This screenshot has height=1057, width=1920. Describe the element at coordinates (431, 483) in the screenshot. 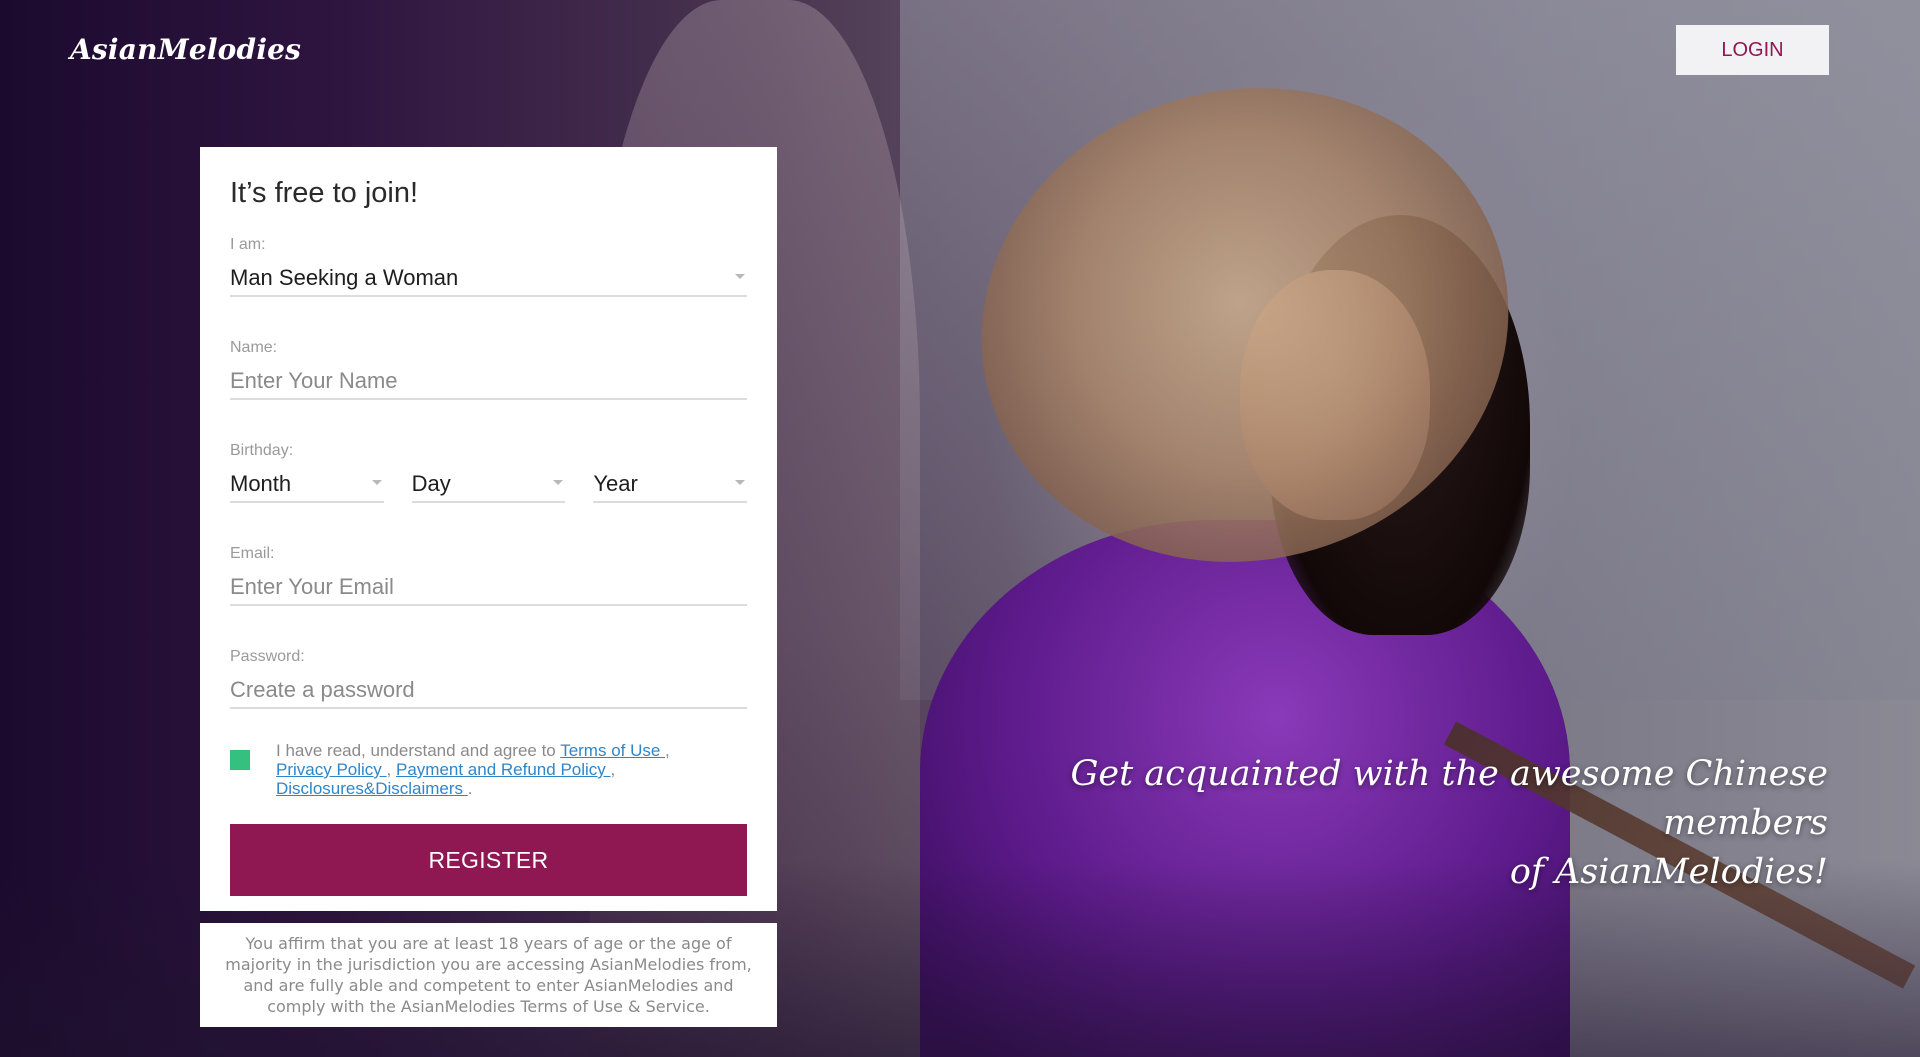

I see `day-value: Day` at that location.